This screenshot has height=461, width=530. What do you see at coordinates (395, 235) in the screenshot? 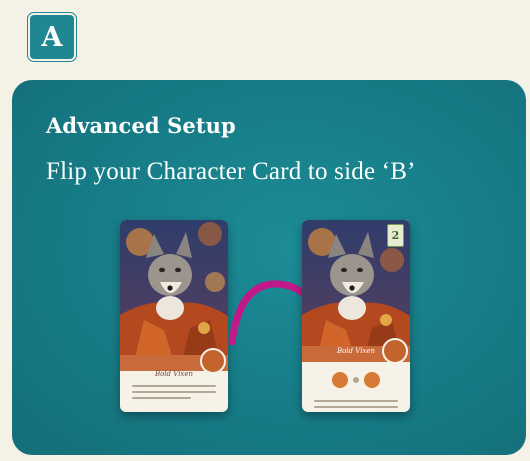
I see `card-side-indicator: 2` at bounding box center [395, 235].